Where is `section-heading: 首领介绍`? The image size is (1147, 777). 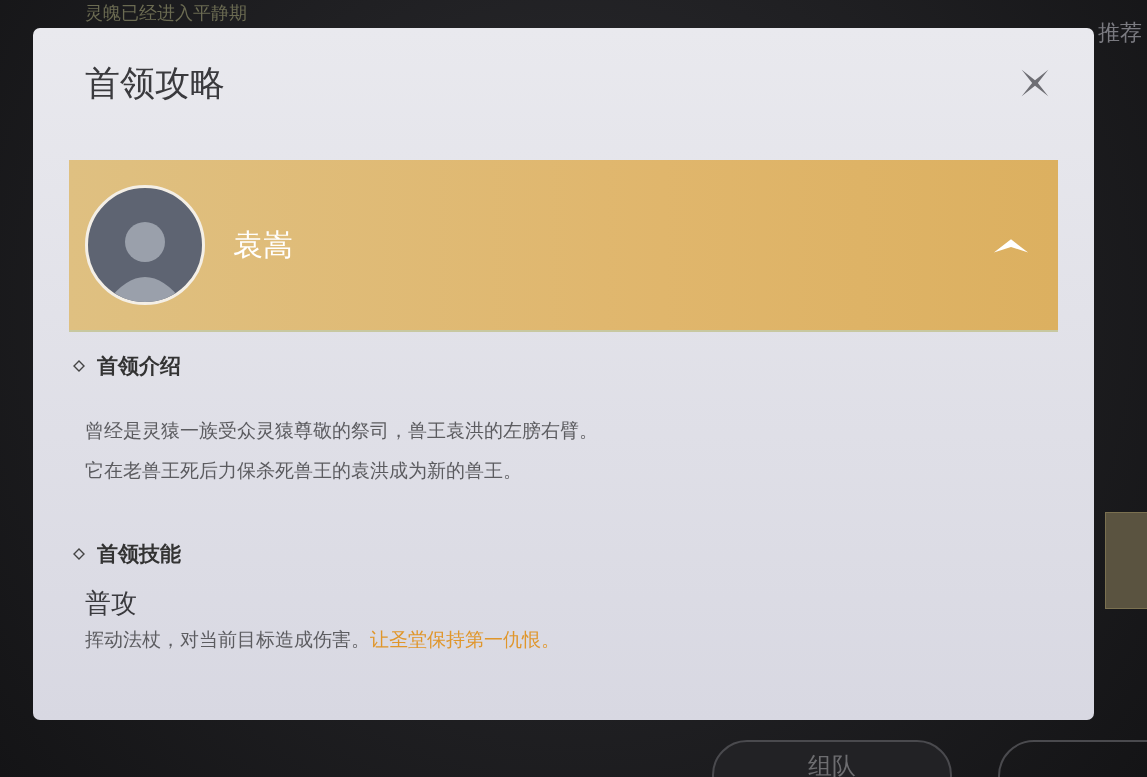
section-heading: 首领介绍 is located at coordinates (139, 366).